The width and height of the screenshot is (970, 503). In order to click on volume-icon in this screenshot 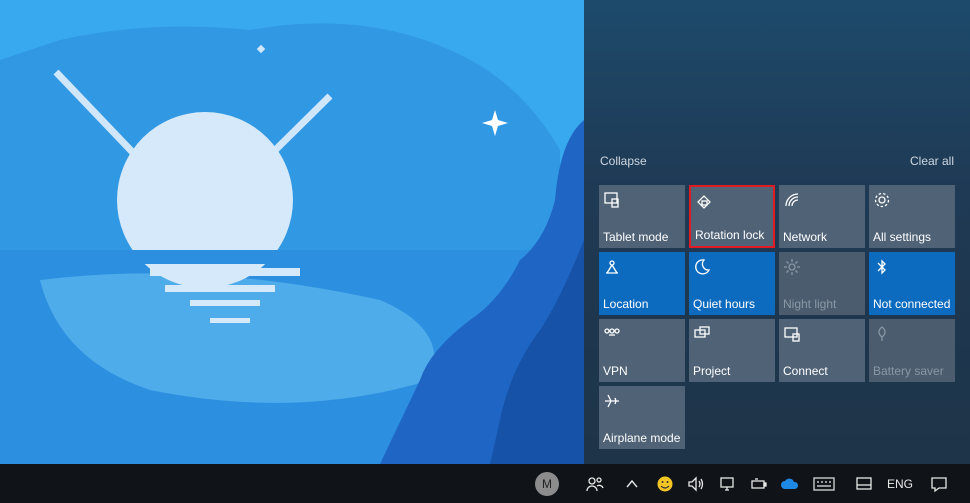, I will do `click(696, 483)`.